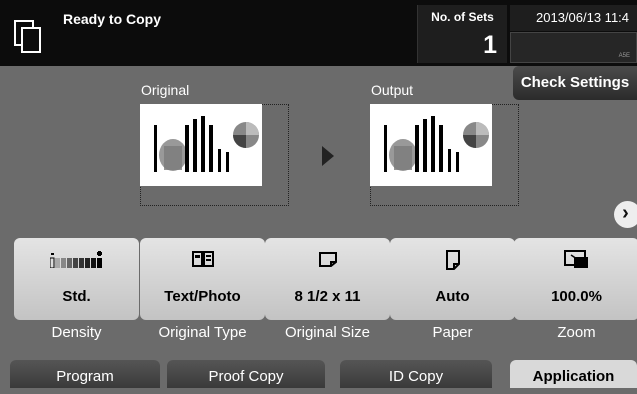 The image size is (637, 394). What do you see at coordinates (431, 145) in the screenshot?
I see `output-preview` at bounding box center [431, 145].